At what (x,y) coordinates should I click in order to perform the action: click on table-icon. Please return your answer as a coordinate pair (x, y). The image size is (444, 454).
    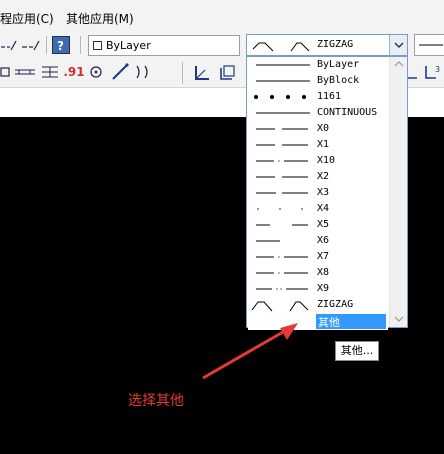
    Looking at the image, I should click on (50, 72).